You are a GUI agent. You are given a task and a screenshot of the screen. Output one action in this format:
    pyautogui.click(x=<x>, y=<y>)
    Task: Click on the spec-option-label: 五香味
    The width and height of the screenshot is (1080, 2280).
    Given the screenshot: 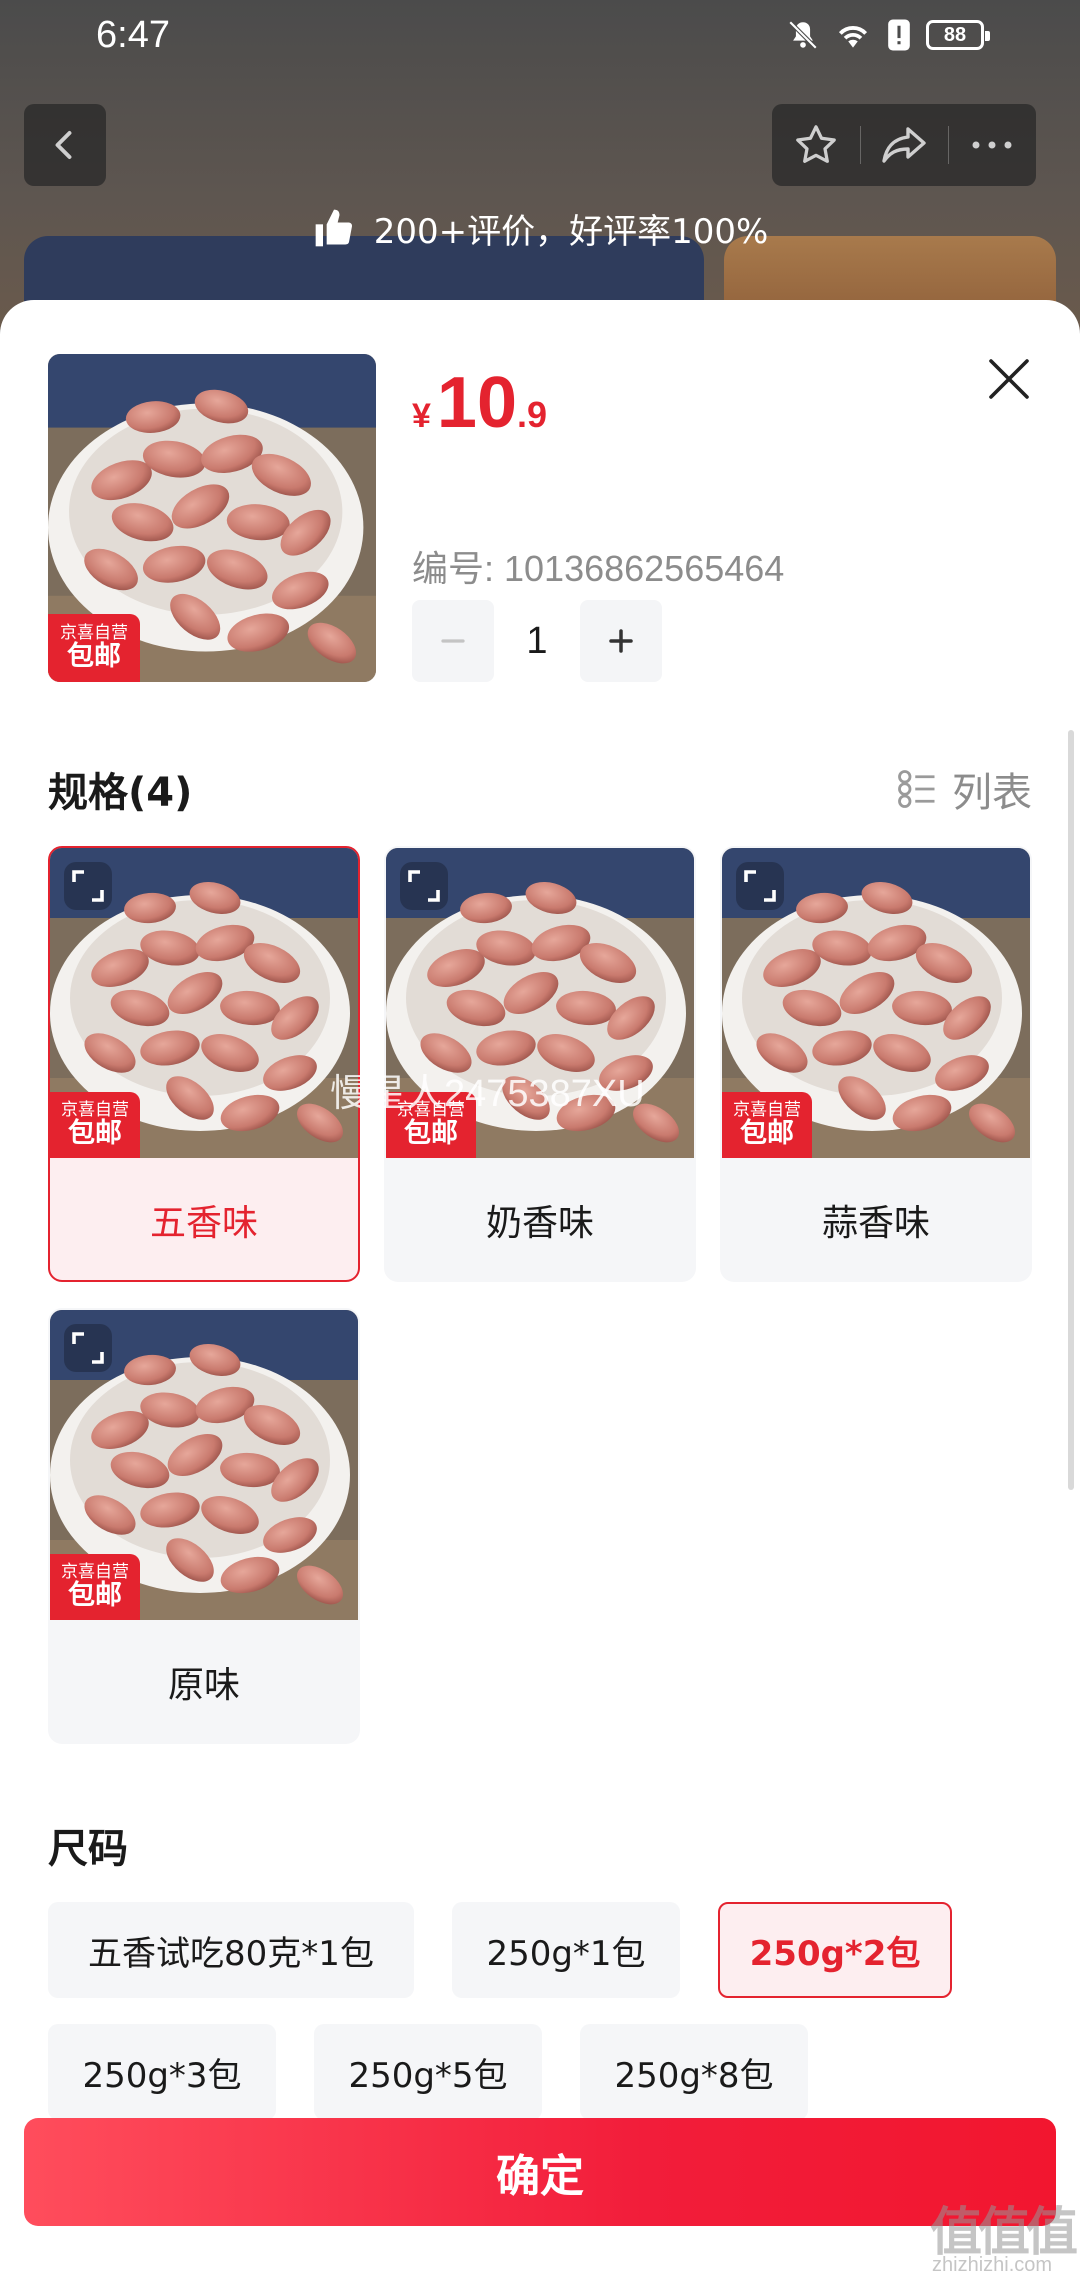 What is the action you would take?
    pyautogui.click(x=203, y=1223)
    